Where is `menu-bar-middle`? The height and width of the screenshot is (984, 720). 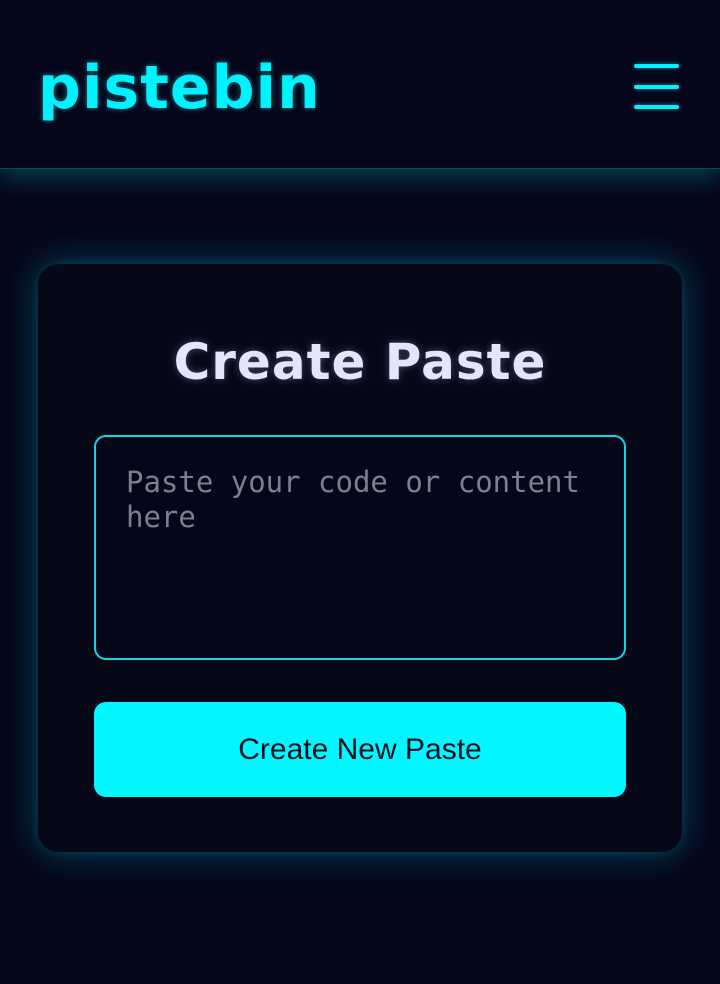
menu-bar-middle is located at coordinates (656, 87).